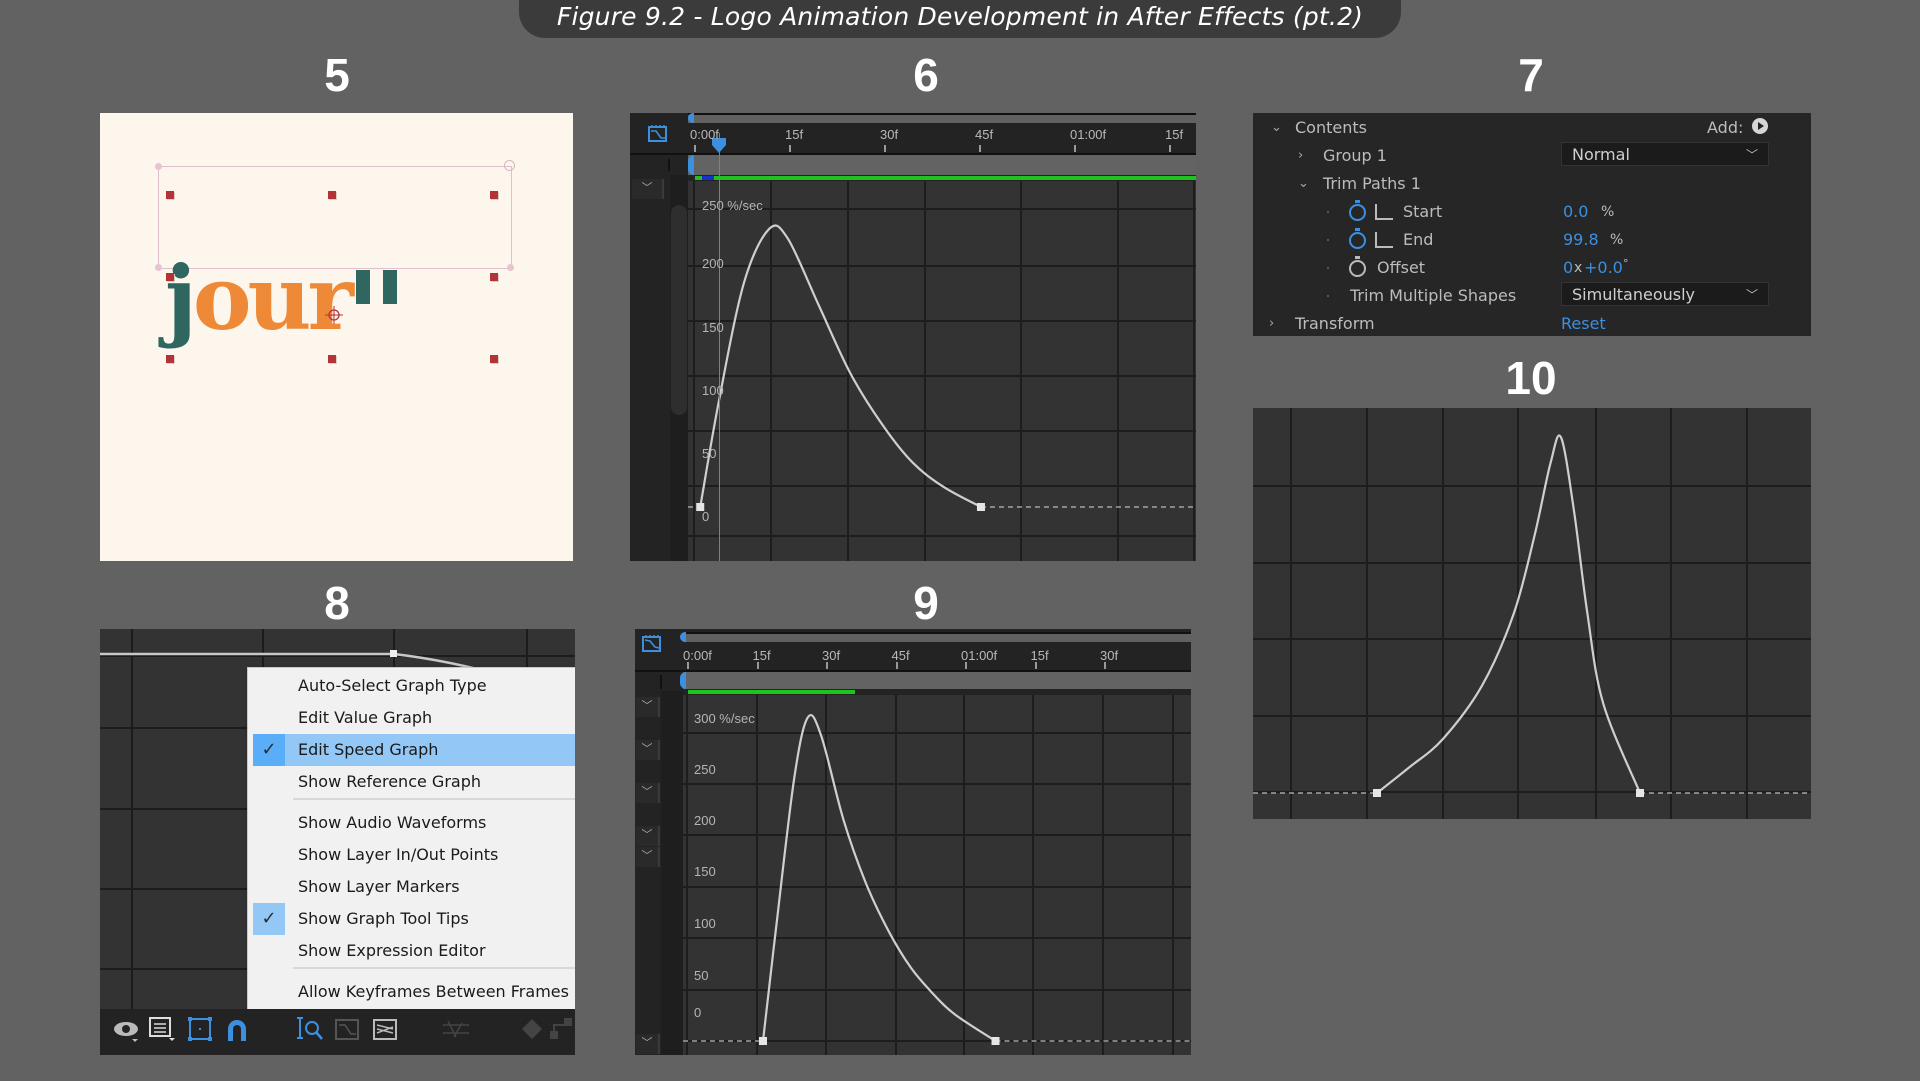 This screenshot has height=1081, width=1920. Describe the element at coordinates (411, 823) in the screenshot. I see `menu-item: Show Audio Waveforms` at that location.